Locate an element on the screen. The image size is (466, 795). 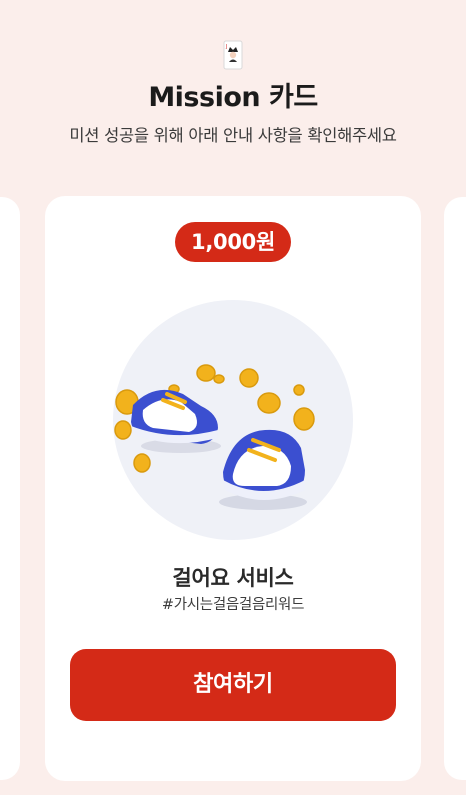
service-hashtag: #가시는걸음걸음리워드 is located at coordinates (233, 605).